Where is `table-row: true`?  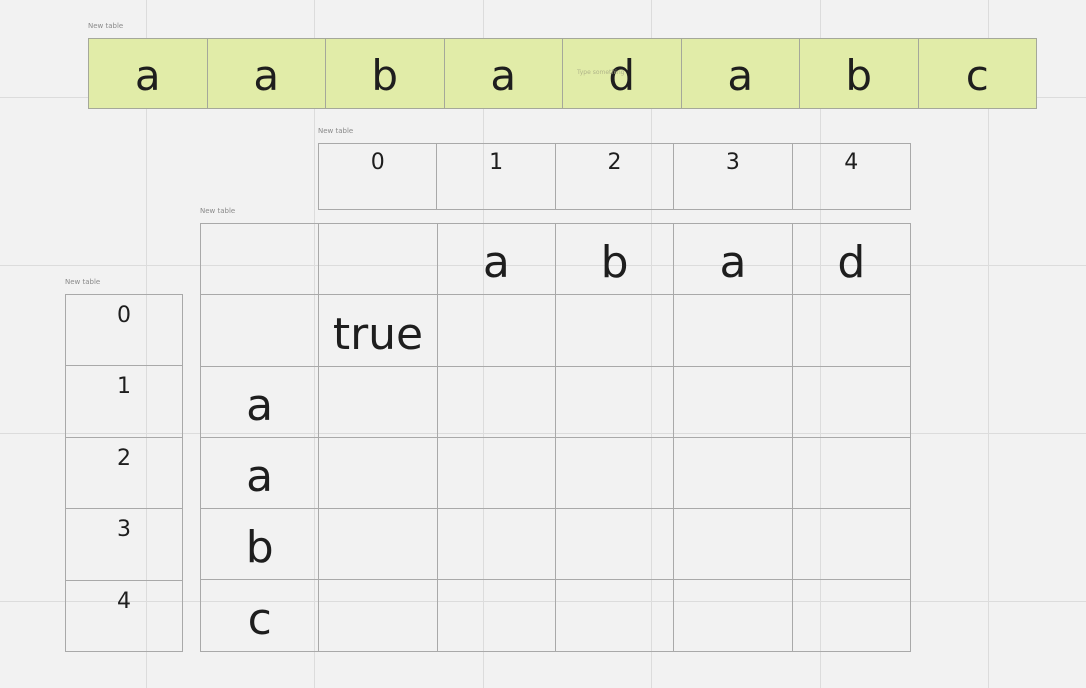
table-row: true is located at coordinates (555, 330).